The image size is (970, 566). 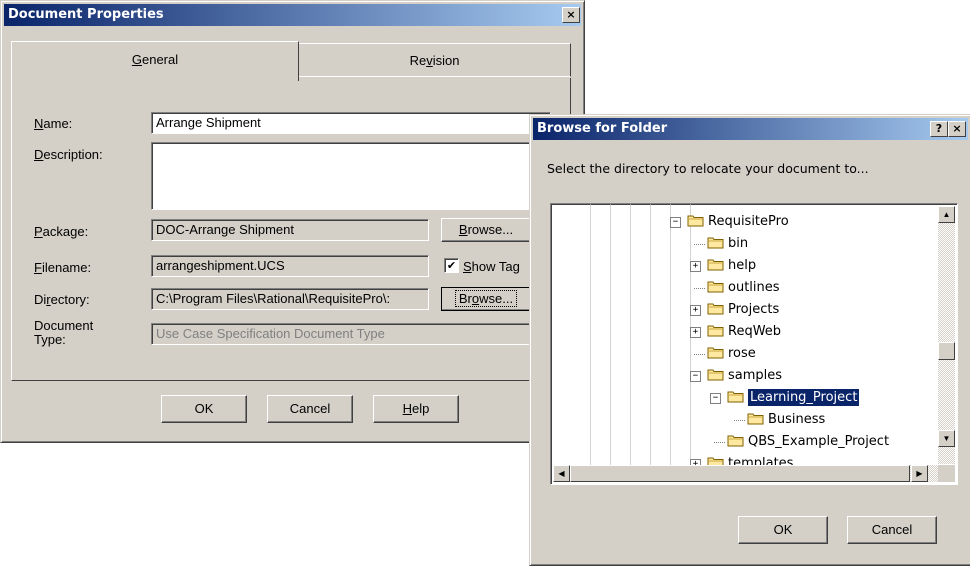 I want to click on tree-item: RequisitePro, so click(x=738, y=222).